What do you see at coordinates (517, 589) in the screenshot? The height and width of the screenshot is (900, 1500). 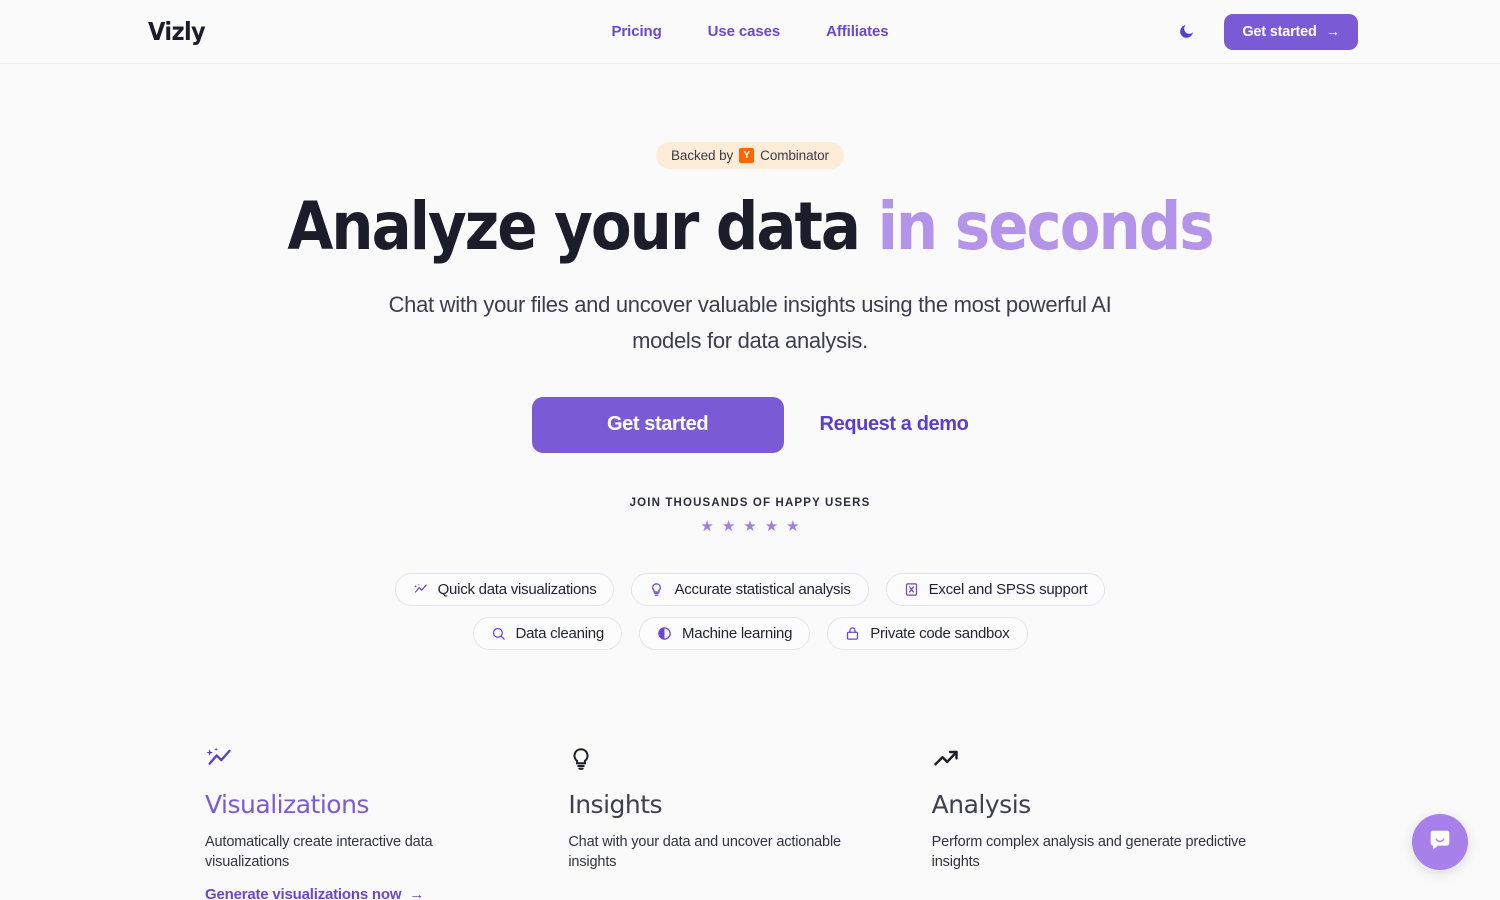 I see `pill-label: Quick data visualizations` at bounding box center [517, 589].